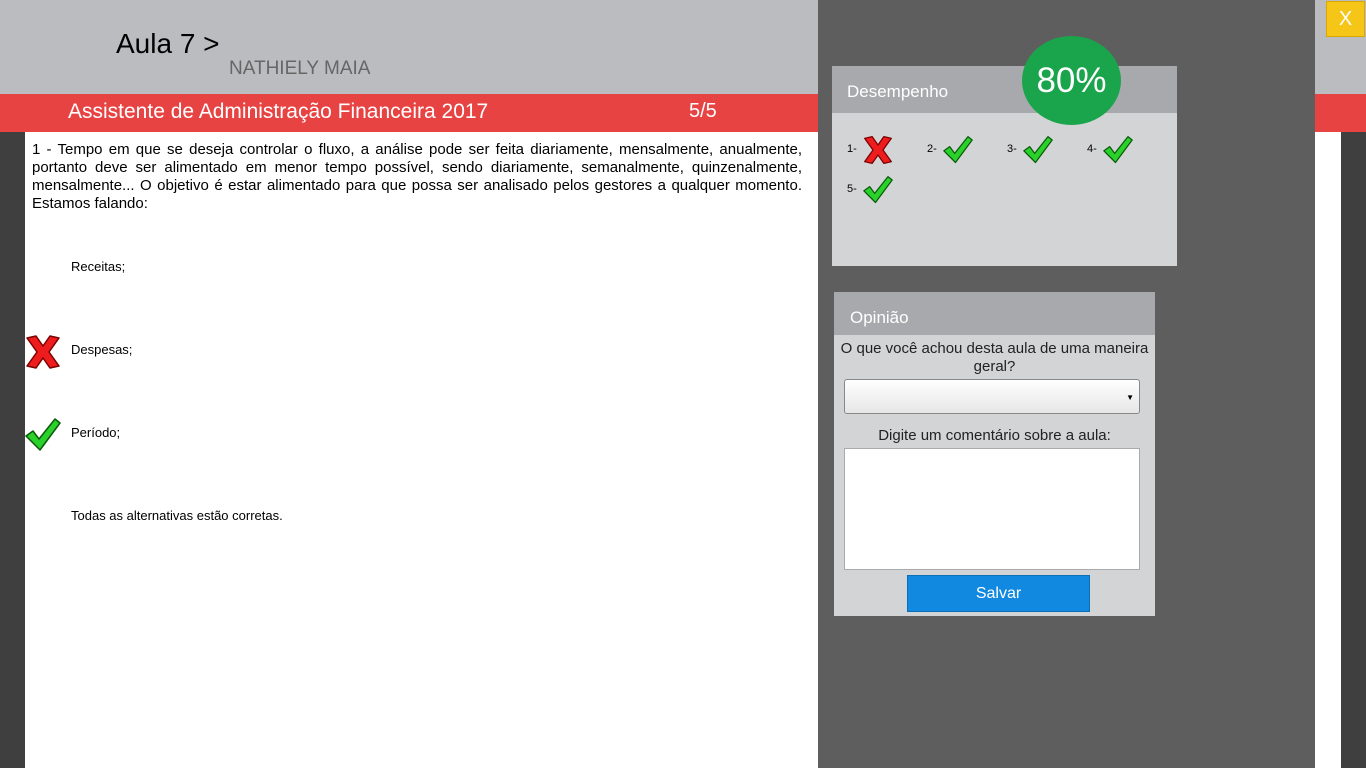 This screenshot has height=768, width=1366. Describe the element at coordinates (852, 149) in the screenshot. I see `result-number: 1-` at that location.